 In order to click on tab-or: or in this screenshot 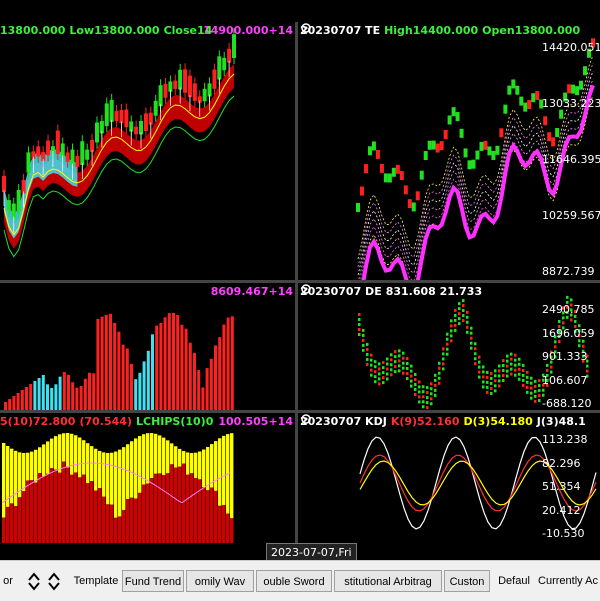, I will do `click(8, 581)`.